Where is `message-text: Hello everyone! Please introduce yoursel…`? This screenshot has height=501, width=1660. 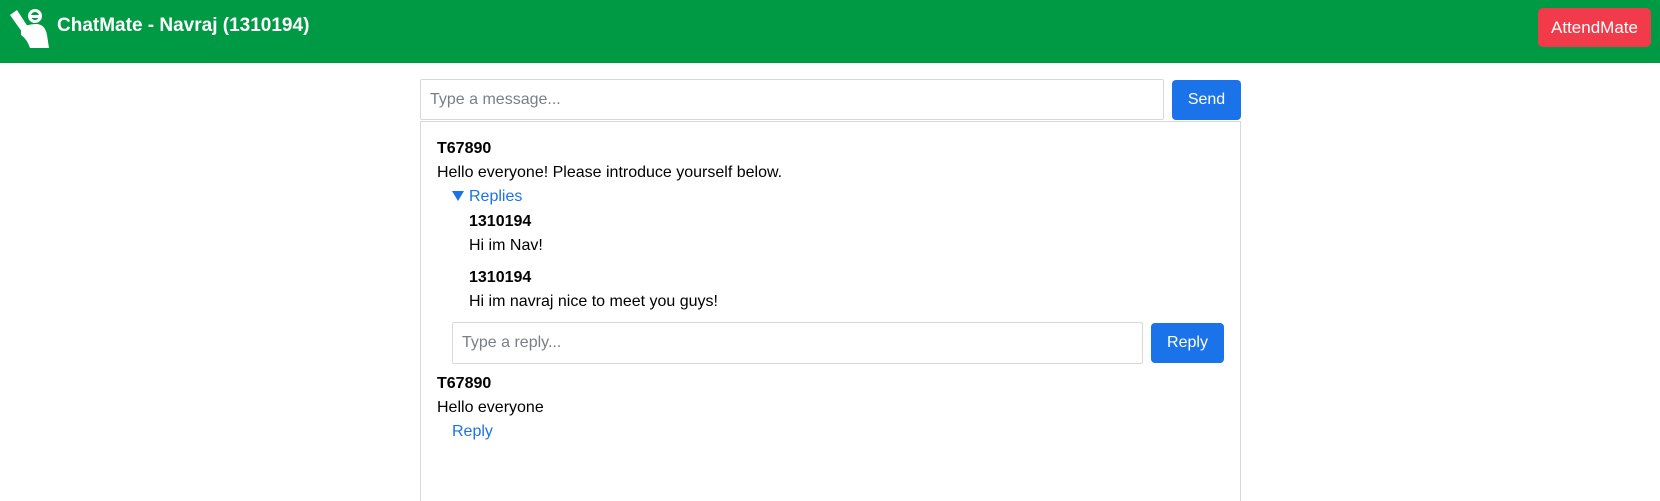
message-text: Hello everyone! Please introduce yoursel… is located at coordinates (610, 172).